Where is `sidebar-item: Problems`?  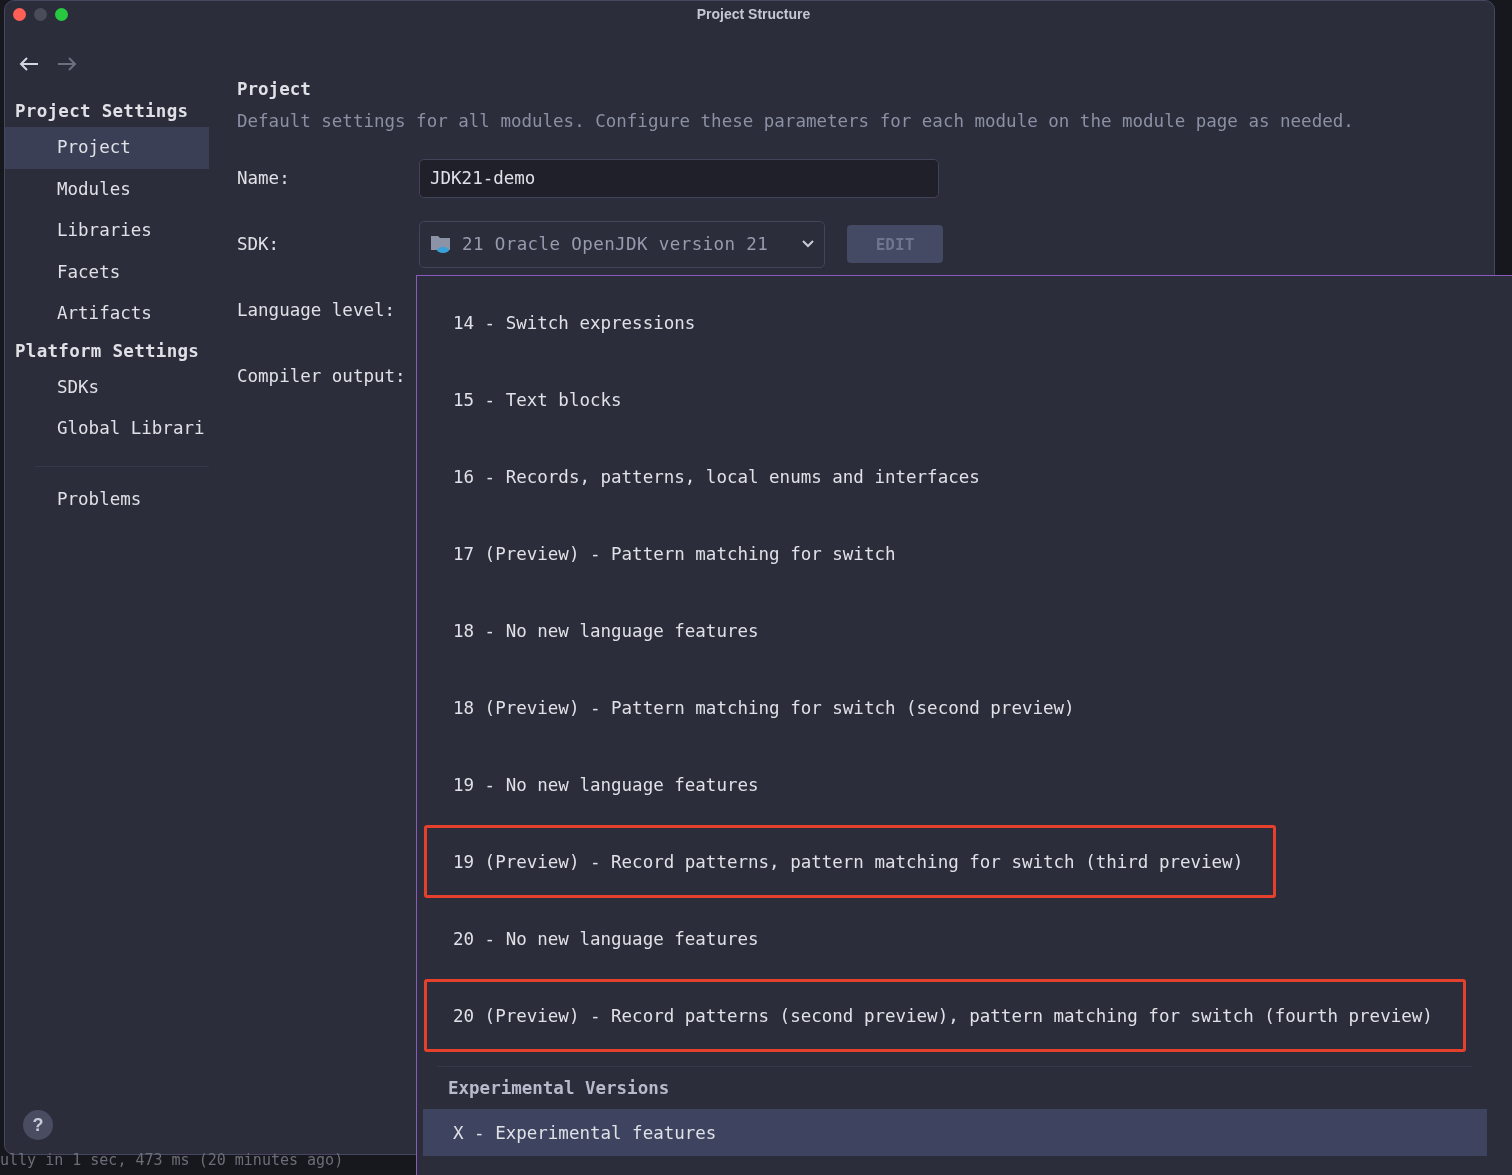
sidebar-item: Problems is located at coordinates (107, 499).